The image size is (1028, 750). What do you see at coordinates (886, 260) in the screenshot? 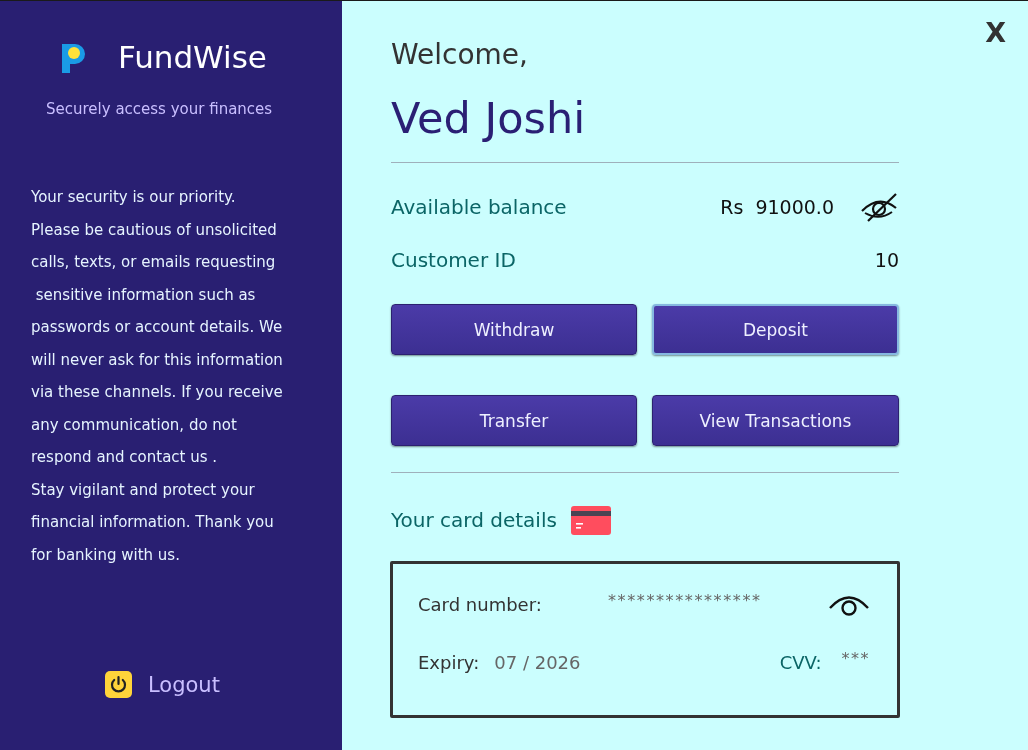
I see `customer-id-value: 10` at bounding box center [886, 260].